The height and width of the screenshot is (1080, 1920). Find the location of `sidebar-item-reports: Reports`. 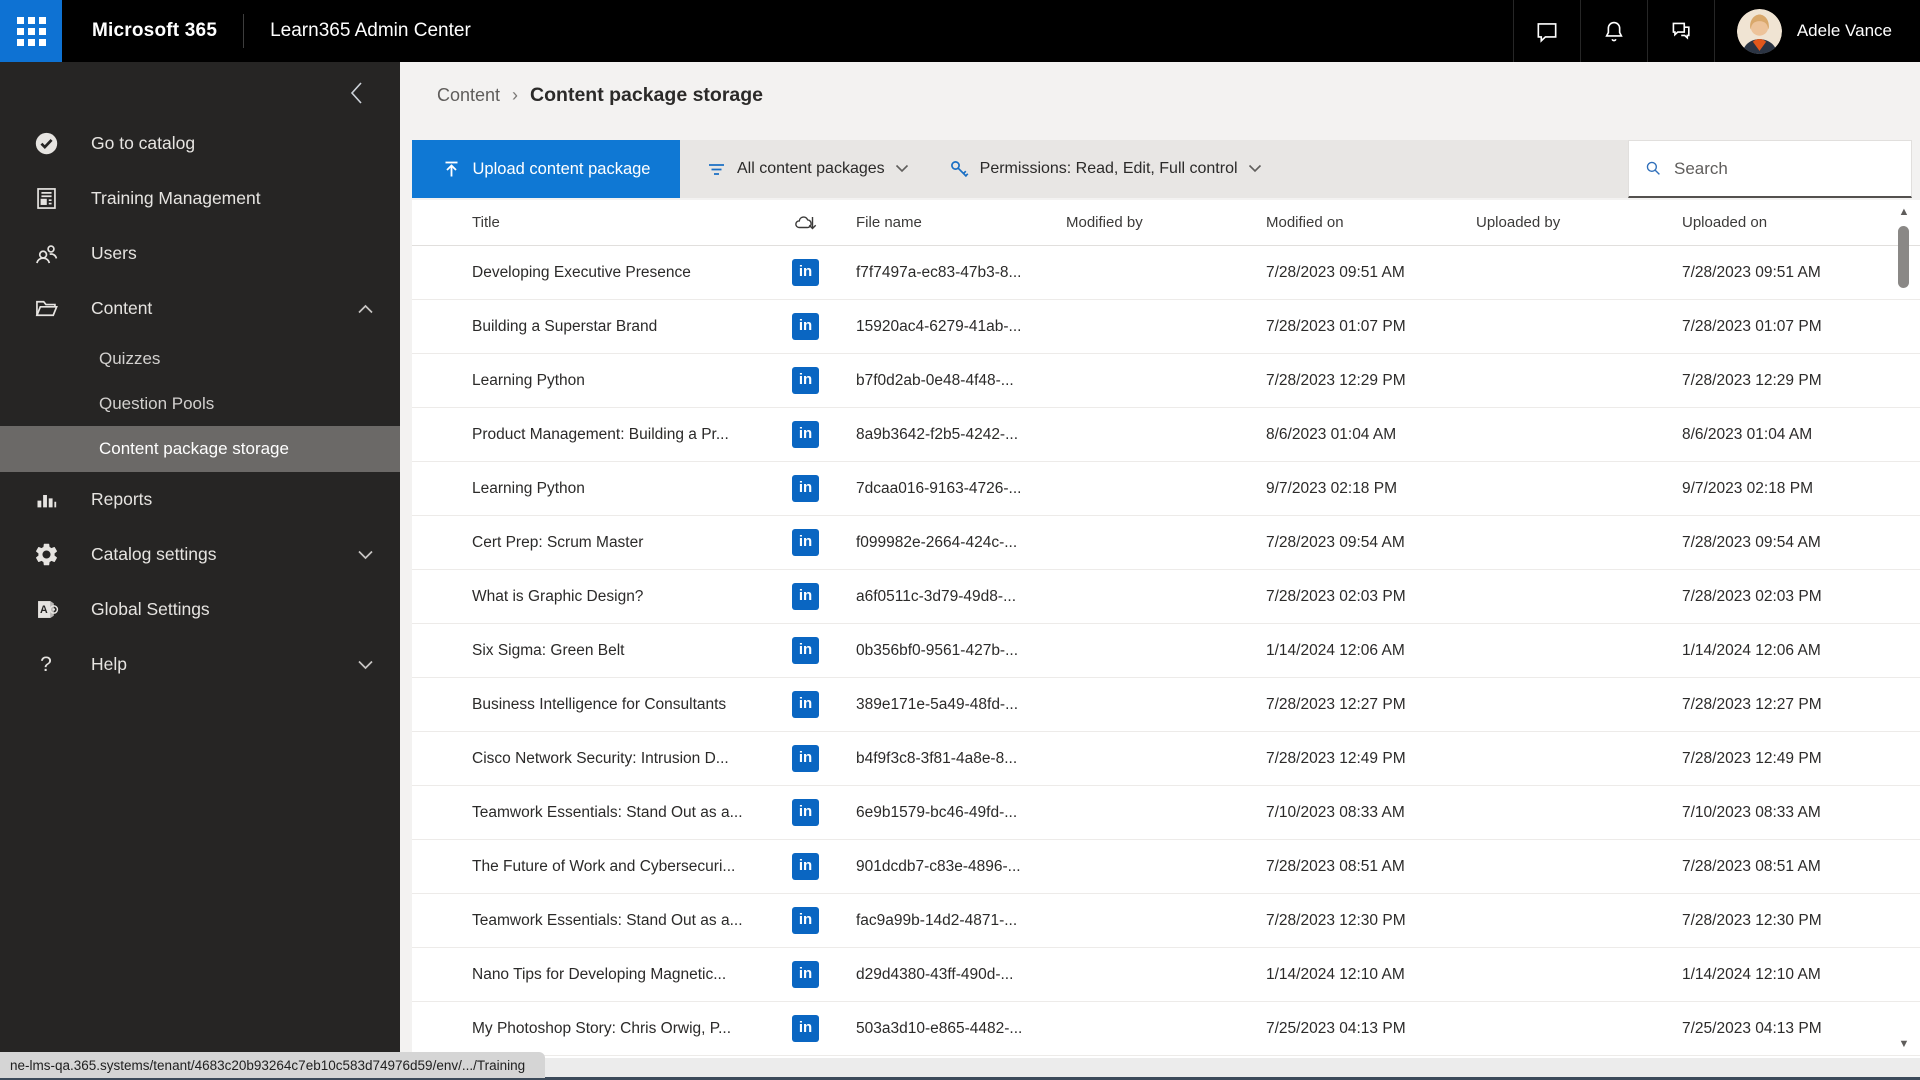

sidebar-item-reports: Reports is located at coordinates (200, 499).